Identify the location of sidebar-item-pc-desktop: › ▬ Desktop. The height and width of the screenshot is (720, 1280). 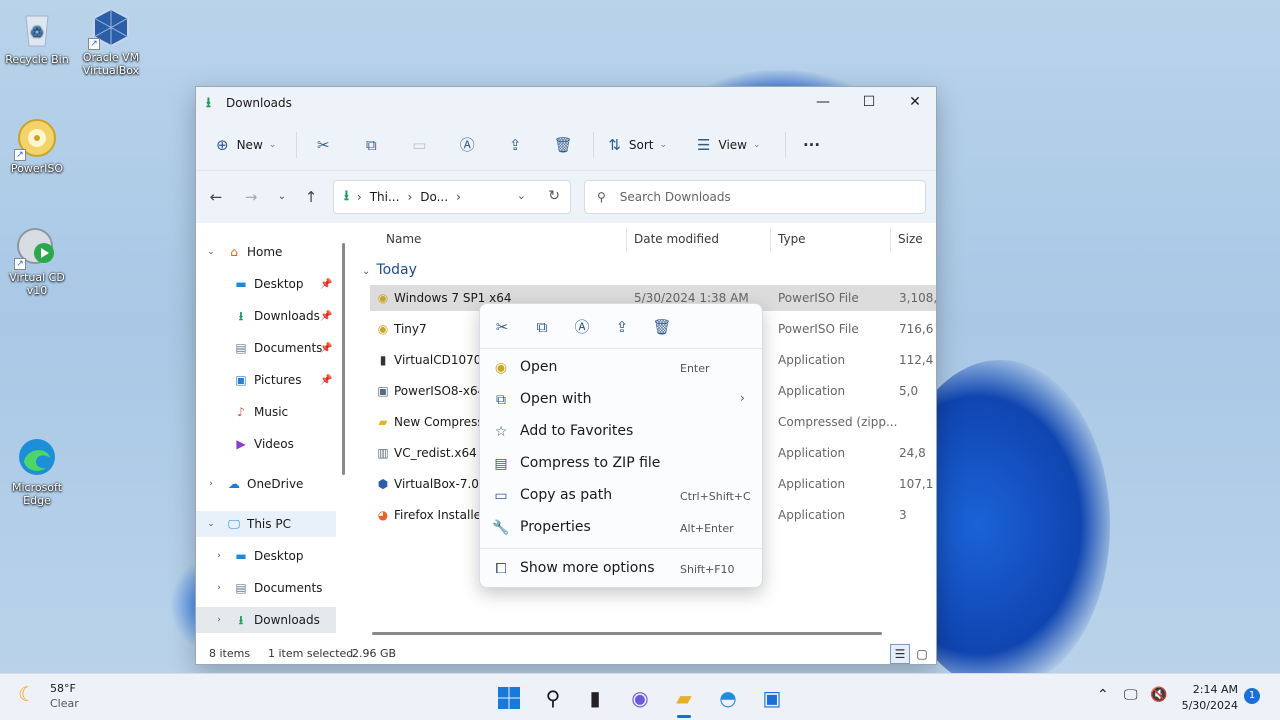
(266, 556).